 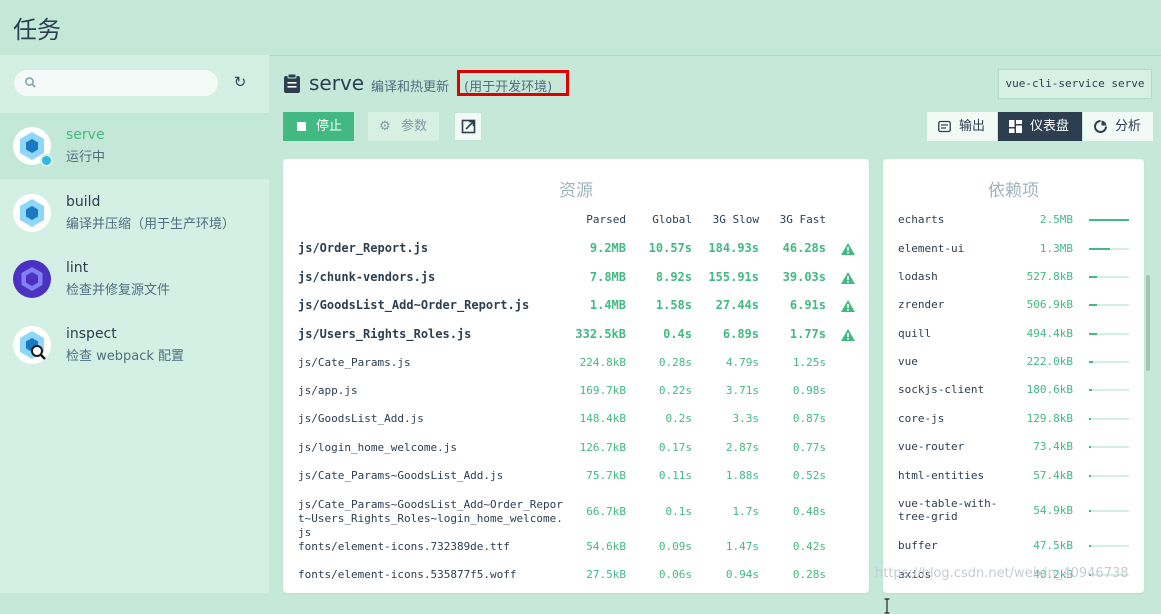 I want to click on dependency-name: lodash, so click(x=918, y=276).